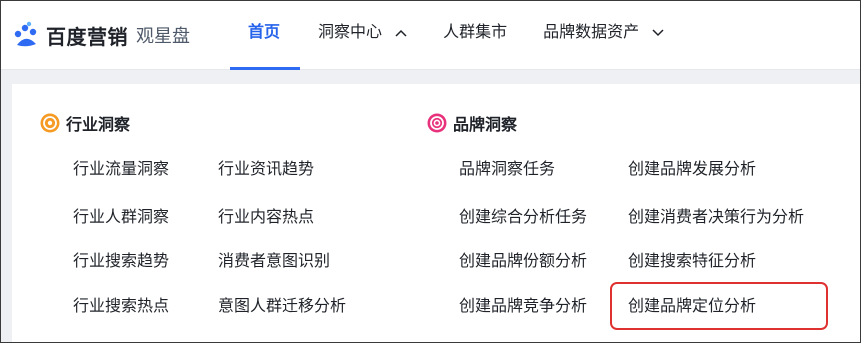 The height and width of the screenshot is (343, 861). Describe the element at coordinates (523, 304) in the screenshot. I see `link-create-brand-competition: 创建品牌竞争分析` at that location.